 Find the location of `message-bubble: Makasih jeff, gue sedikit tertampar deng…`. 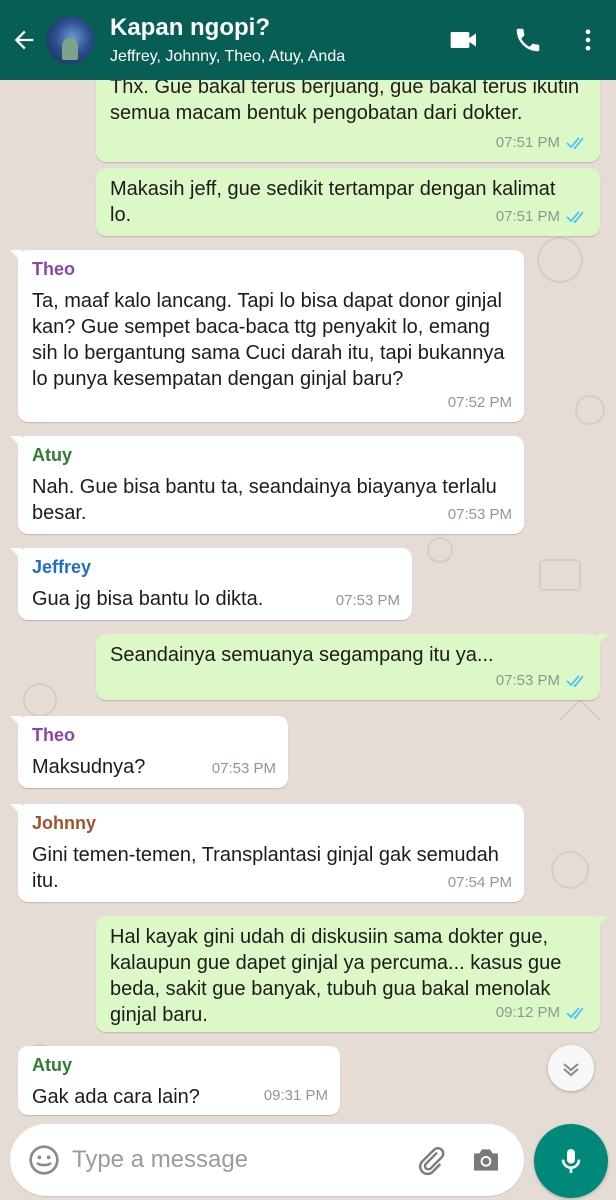

message-bubble: Makasih jeff, gue sedikit tertampar deng… is located at coordinates (348, 202).